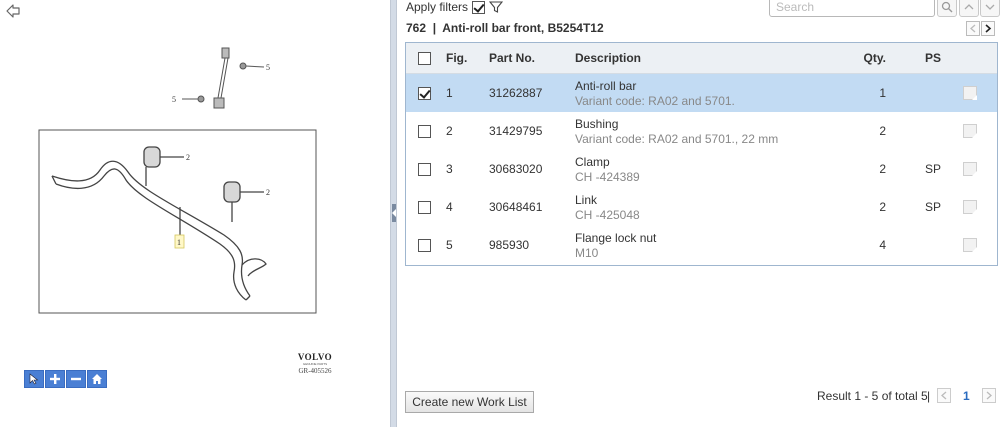  I want to click on previous-section-button, so click(973, 28).